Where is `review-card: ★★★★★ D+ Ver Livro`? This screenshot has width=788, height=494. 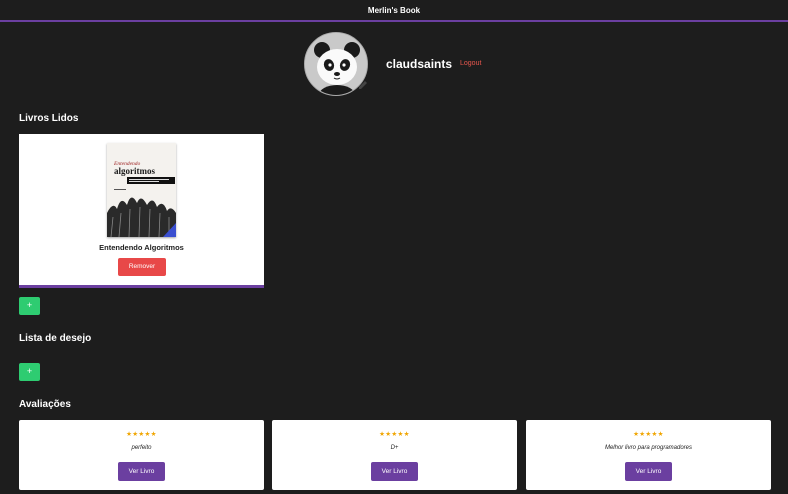
review-card: ★★★★★ D+ Ver Livro is located at coordinates (394, 455).